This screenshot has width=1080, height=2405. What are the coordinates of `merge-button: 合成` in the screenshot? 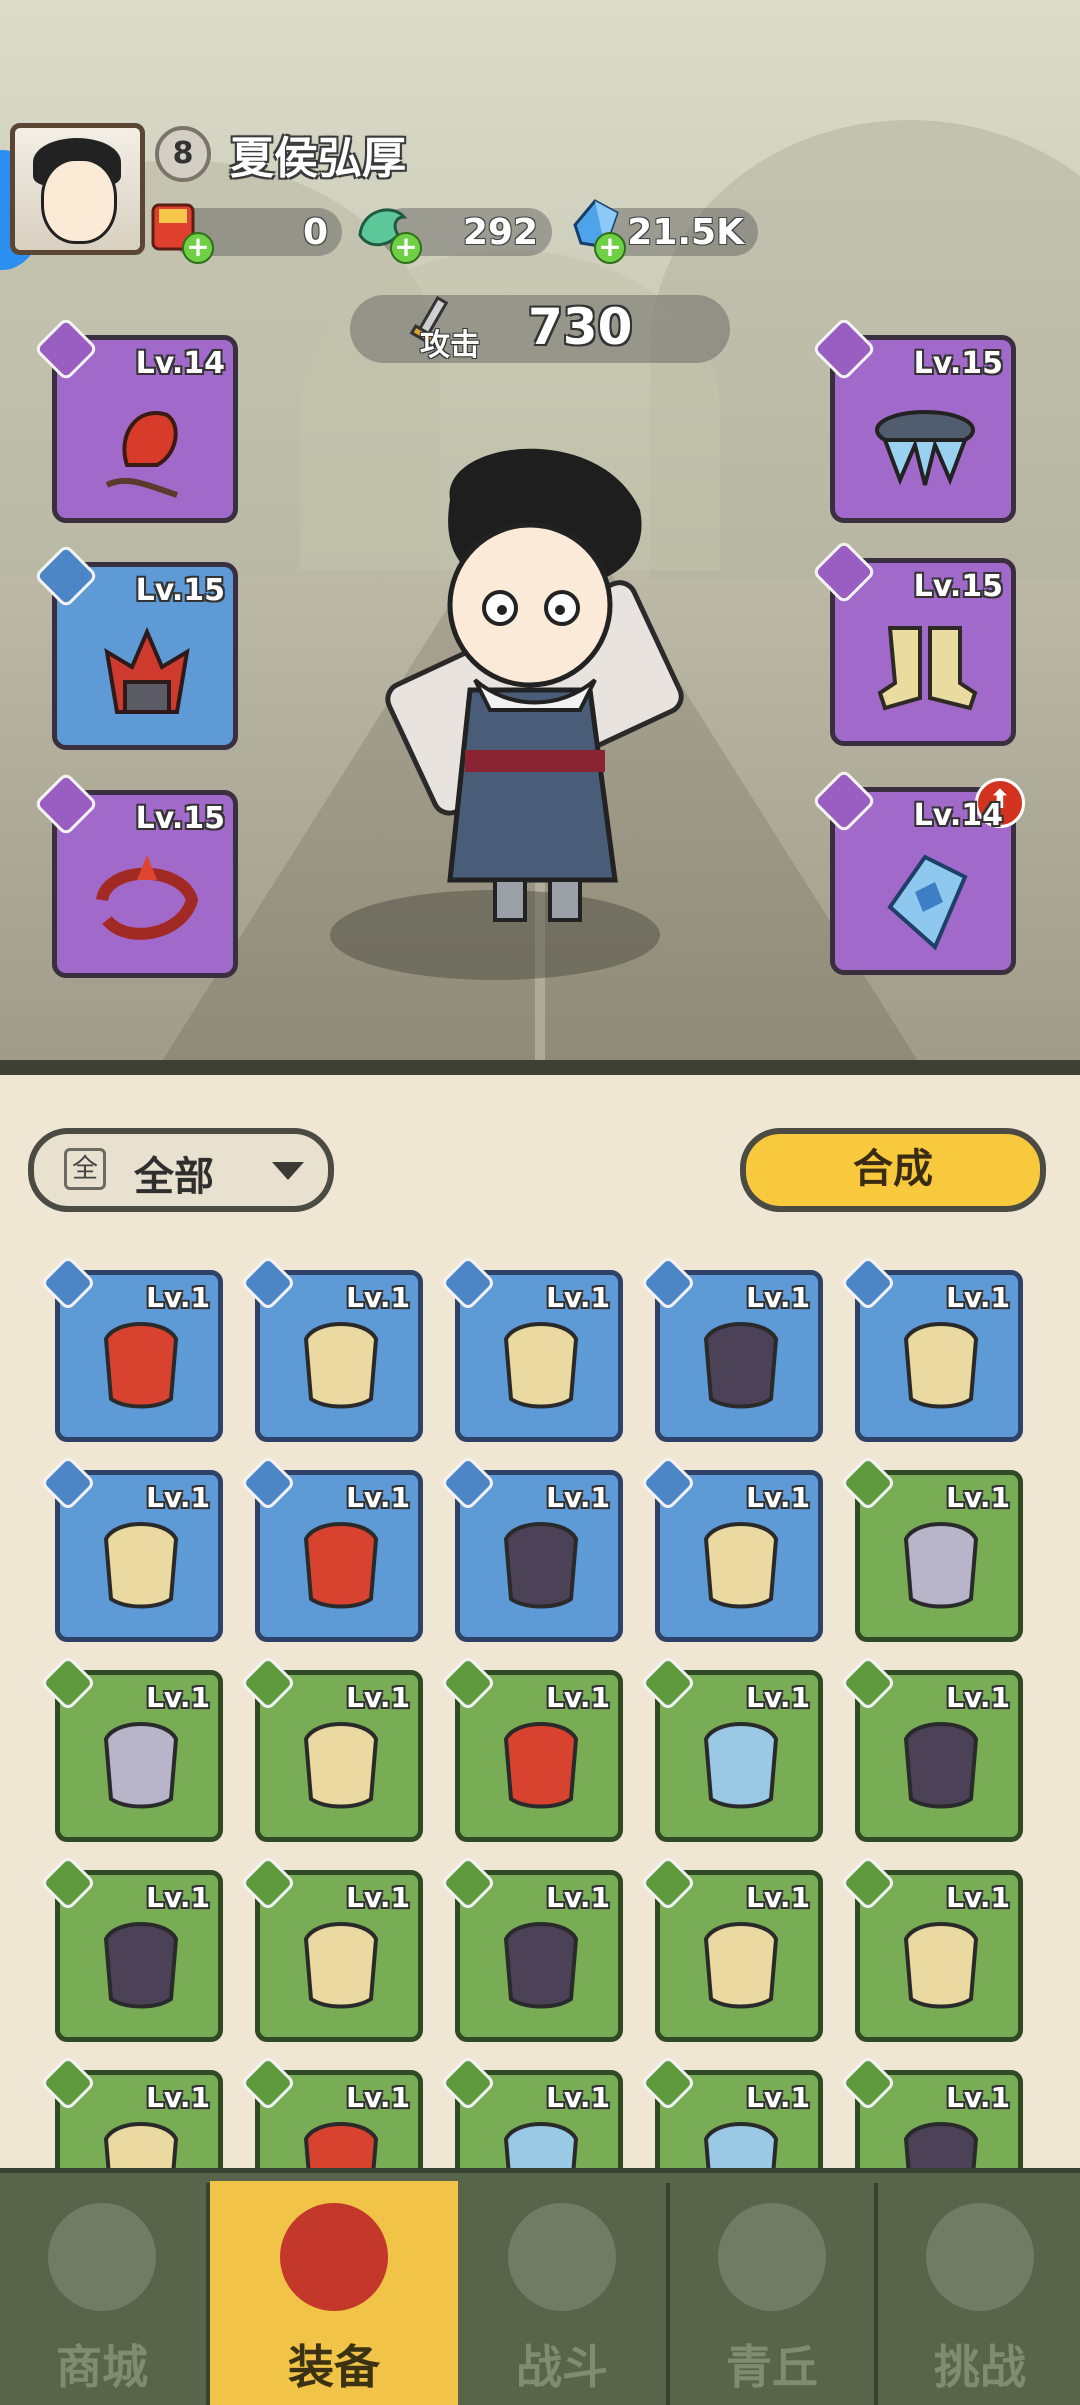 It's located at (893, 1170).